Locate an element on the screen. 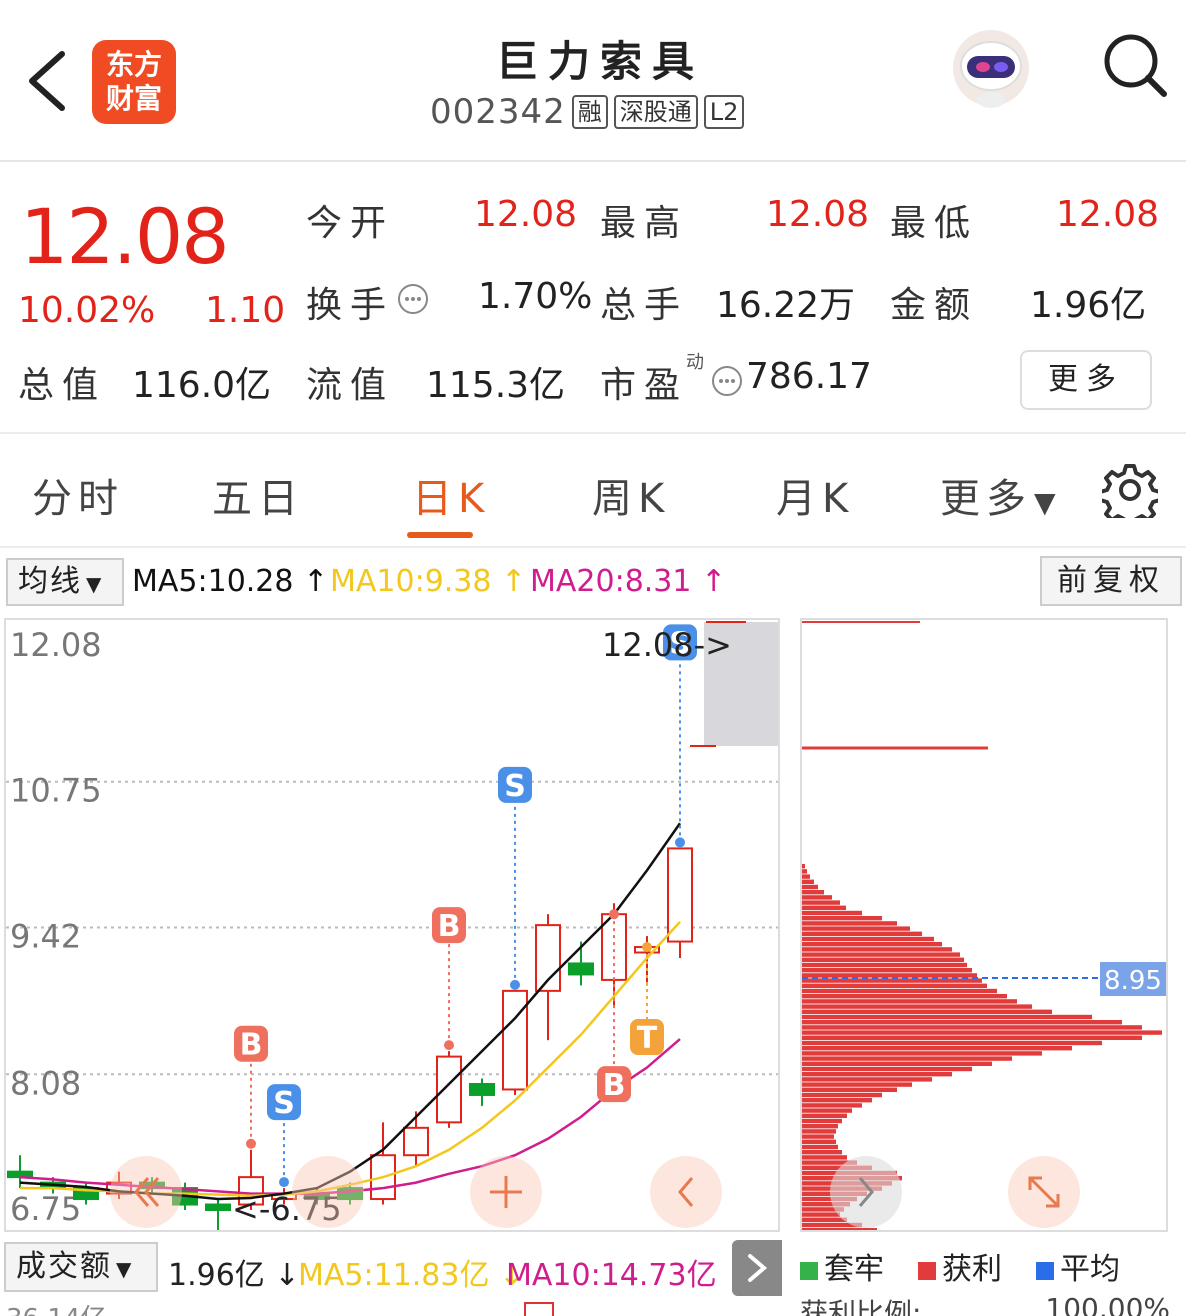 Image resolution: width=1186 pixels, height=1316 pixels. robot-assistant-icon is located at coordinates (991, 70).